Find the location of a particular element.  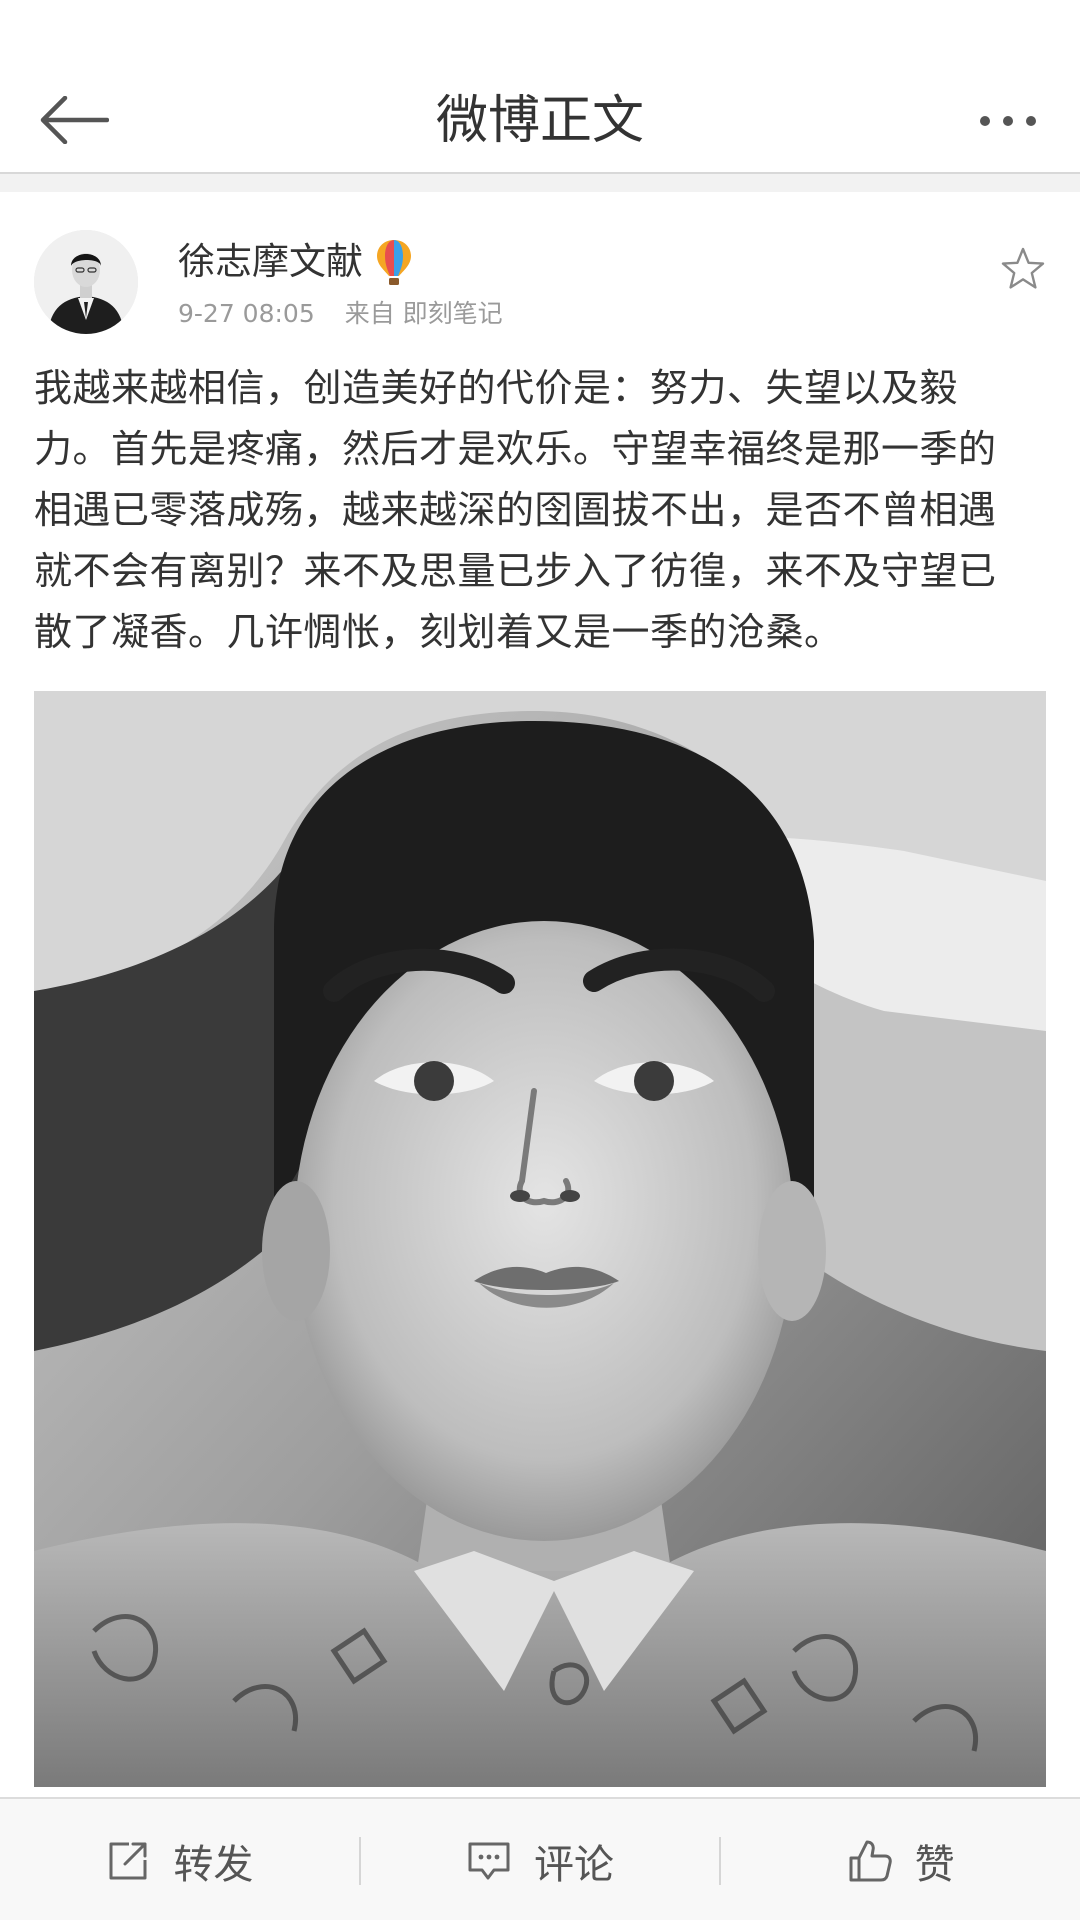

like-button: 赞 is located at coordinates (900, 1859).